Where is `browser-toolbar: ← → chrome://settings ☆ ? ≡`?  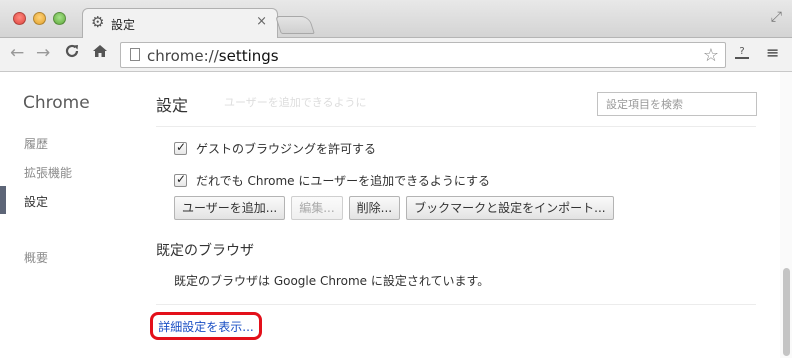 browser-toolbar: ← → chrome://settings ☆ ? ≡ is located at coordinates (396, 55).